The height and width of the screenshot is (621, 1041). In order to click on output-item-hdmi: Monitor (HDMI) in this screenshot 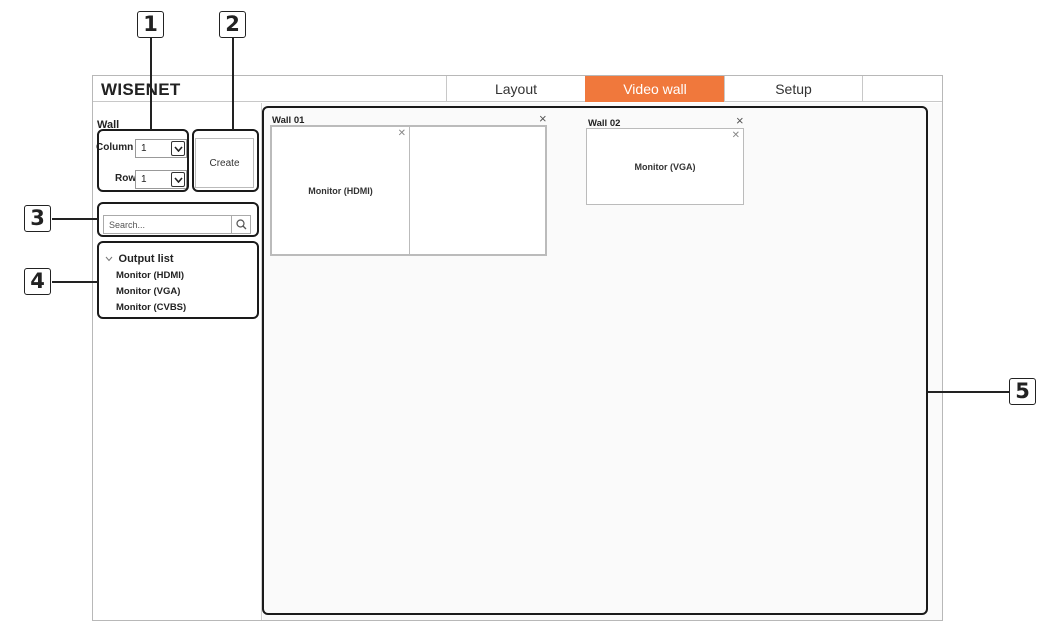, I will do `click(150, 275)`.